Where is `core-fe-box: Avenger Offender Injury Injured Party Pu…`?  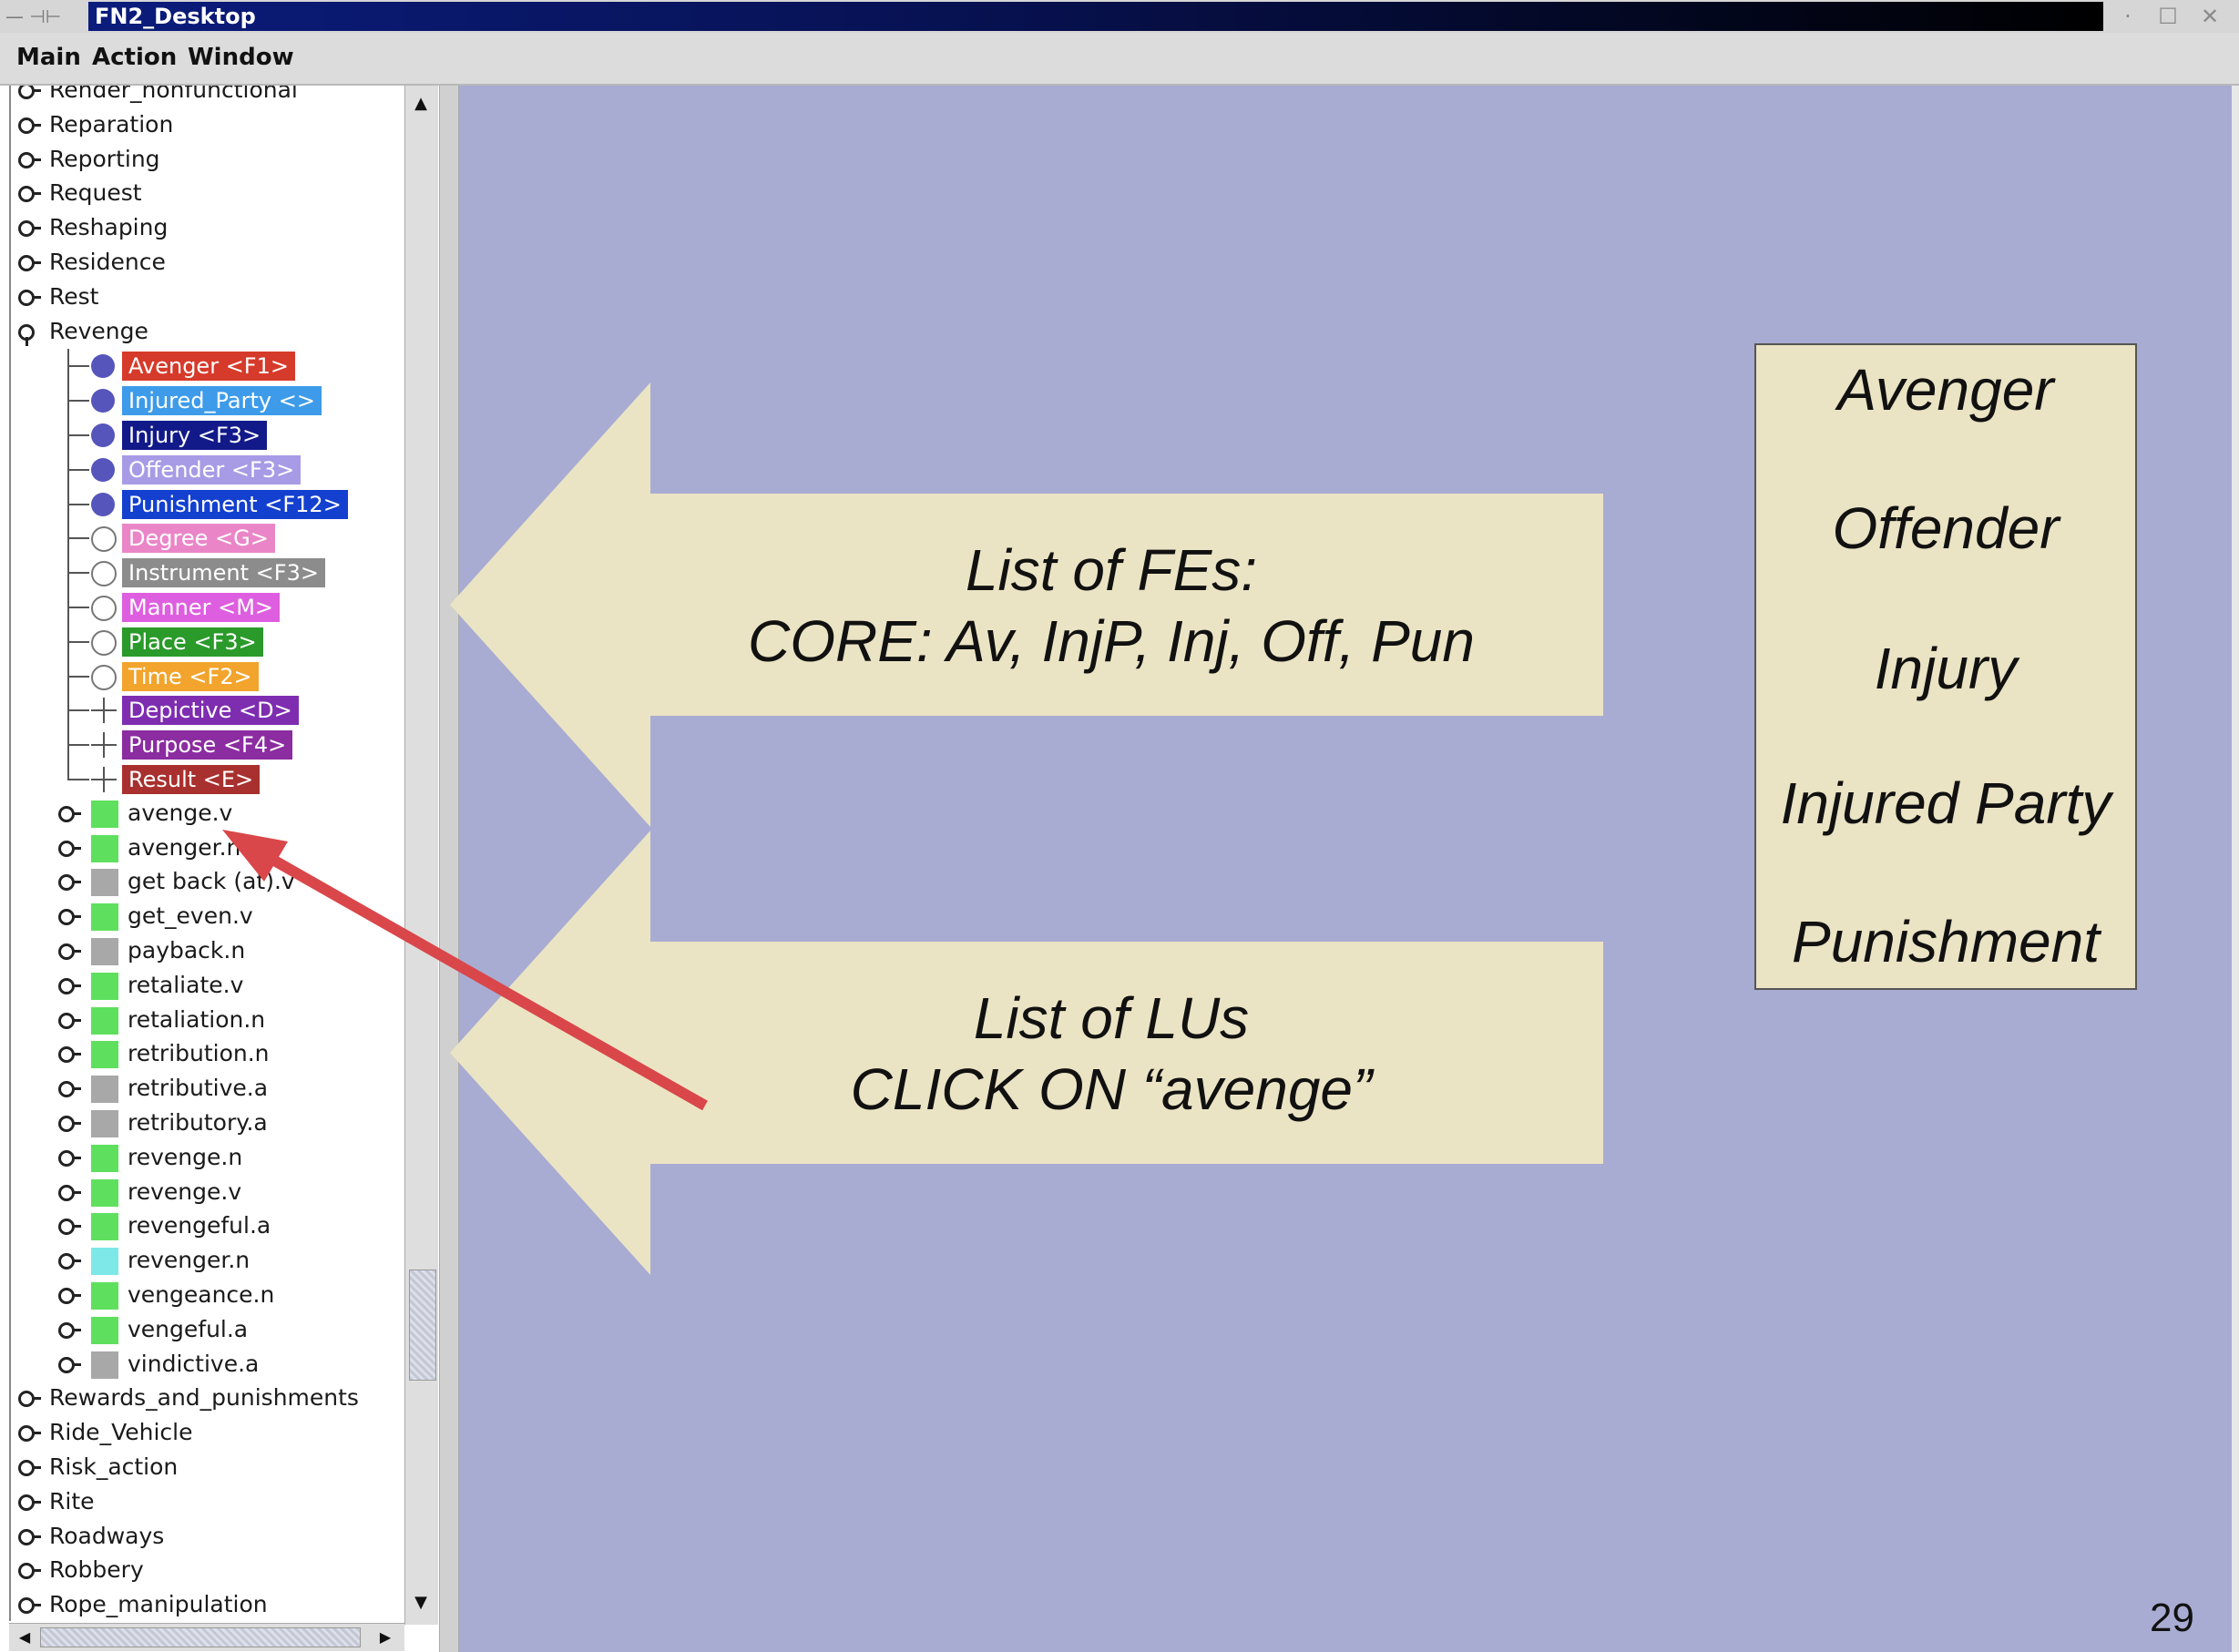
core-fe-box: Avenger Offender Injury Injured Party Pu… is located at coordinates (1945, 666).